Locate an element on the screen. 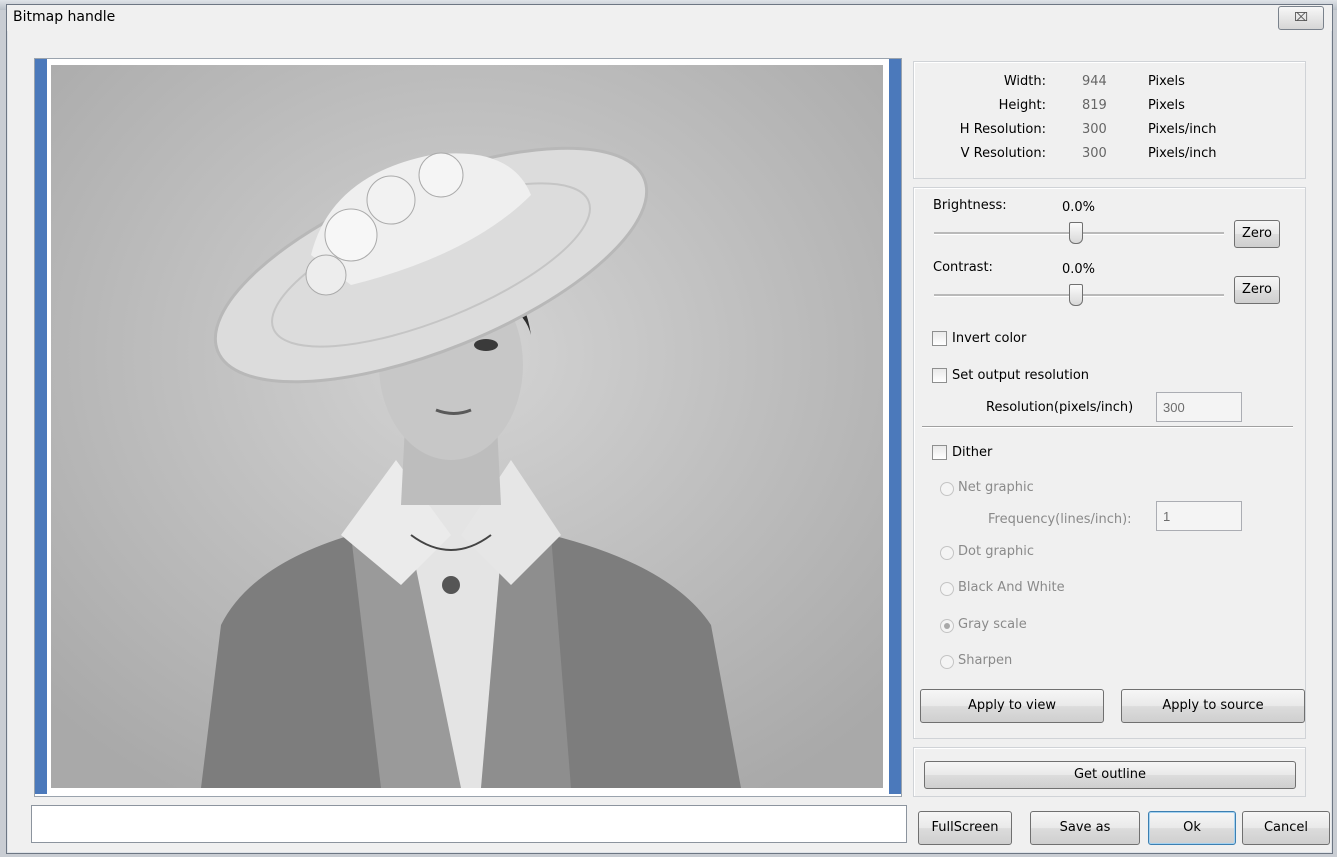 Image resolution: width=1337 pixels, height=857 pixels. net-graphic-radio is located at coordinates (947, 489).